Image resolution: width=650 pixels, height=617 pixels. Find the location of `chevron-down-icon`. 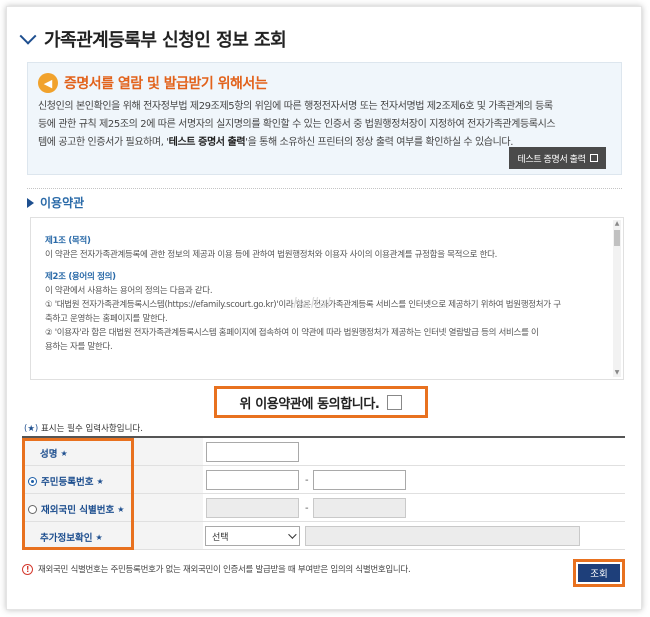

chevron-down-icon is located at coordinates (292, 534).